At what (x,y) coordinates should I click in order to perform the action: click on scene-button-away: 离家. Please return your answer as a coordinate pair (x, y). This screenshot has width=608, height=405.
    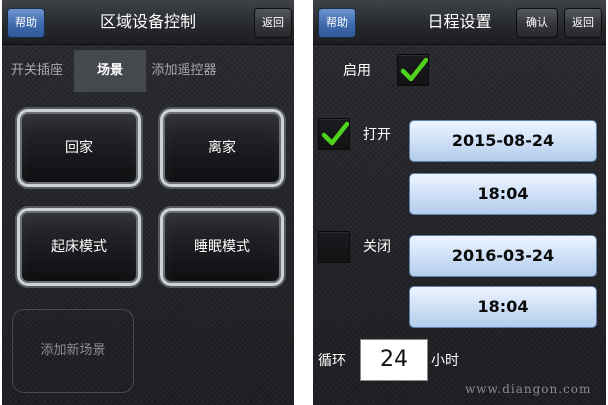
    Looking at the image, I should click on (222, 148).